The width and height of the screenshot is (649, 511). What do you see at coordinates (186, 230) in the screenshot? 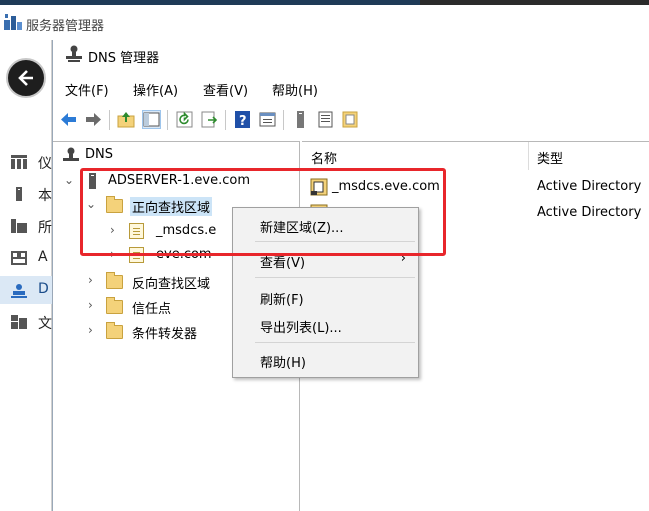
I see `tree-label: _msdcs.e` at bounding box center [186, 230].